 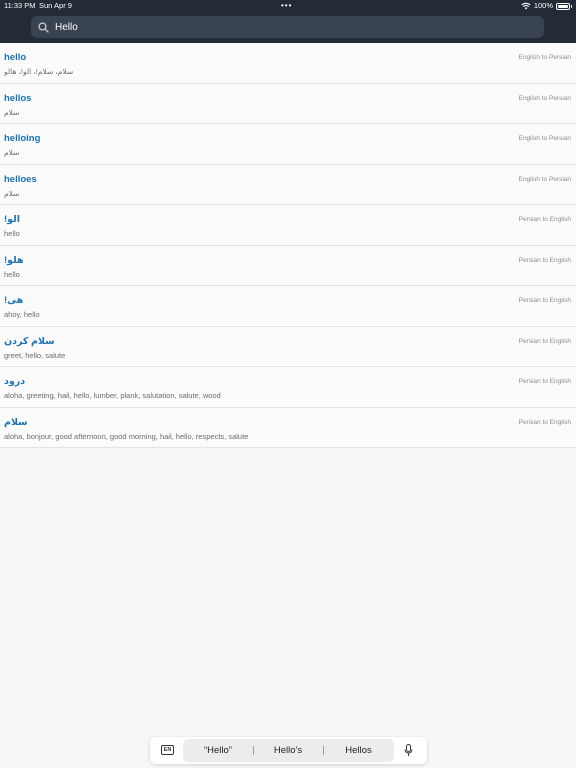 I want to click on result-row: !هلو hello Persian to English, so click(x=288, y=265).